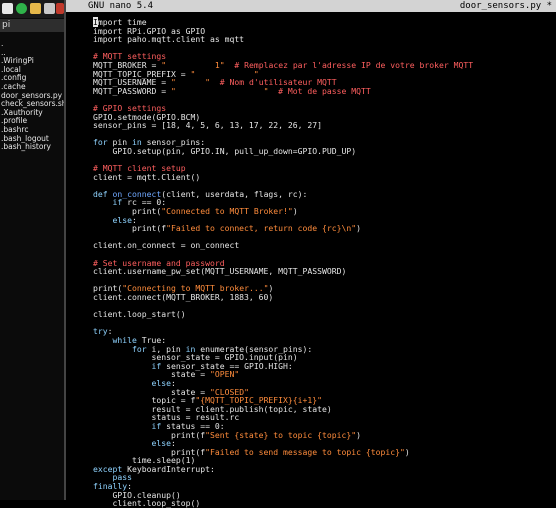 This screenshot has height=508, width=556. Describe the element at coordinates (139, 314) in the screenshot. I see `code-token: client.loop_start()` at that location.